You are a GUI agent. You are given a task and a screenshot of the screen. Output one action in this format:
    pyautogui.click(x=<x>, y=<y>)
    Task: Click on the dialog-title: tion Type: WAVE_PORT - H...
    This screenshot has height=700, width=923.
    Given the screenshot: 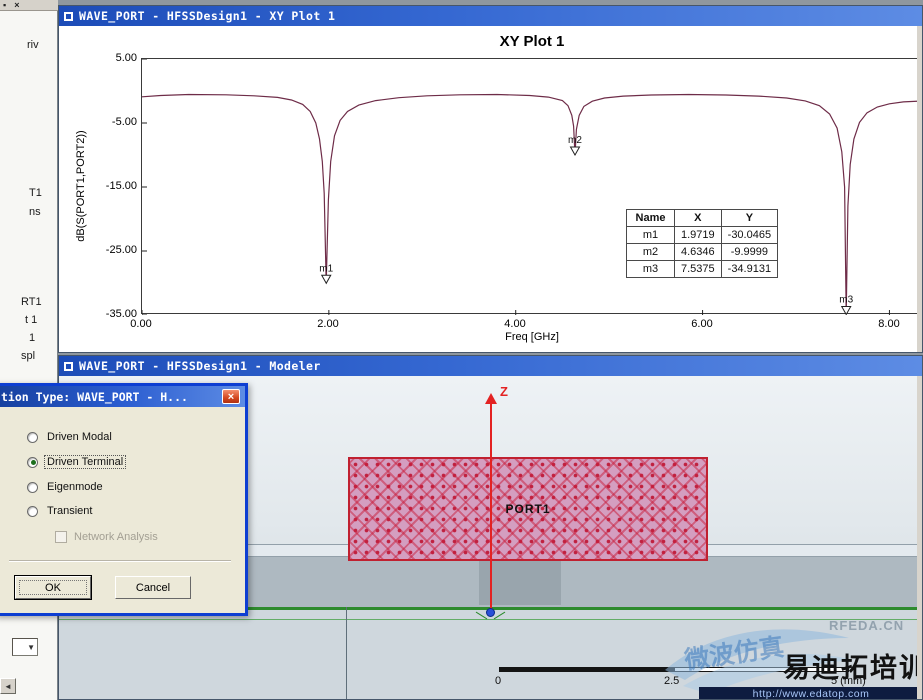 What is the action you would take?
    pyautogui.click(x=94, y=396)
    